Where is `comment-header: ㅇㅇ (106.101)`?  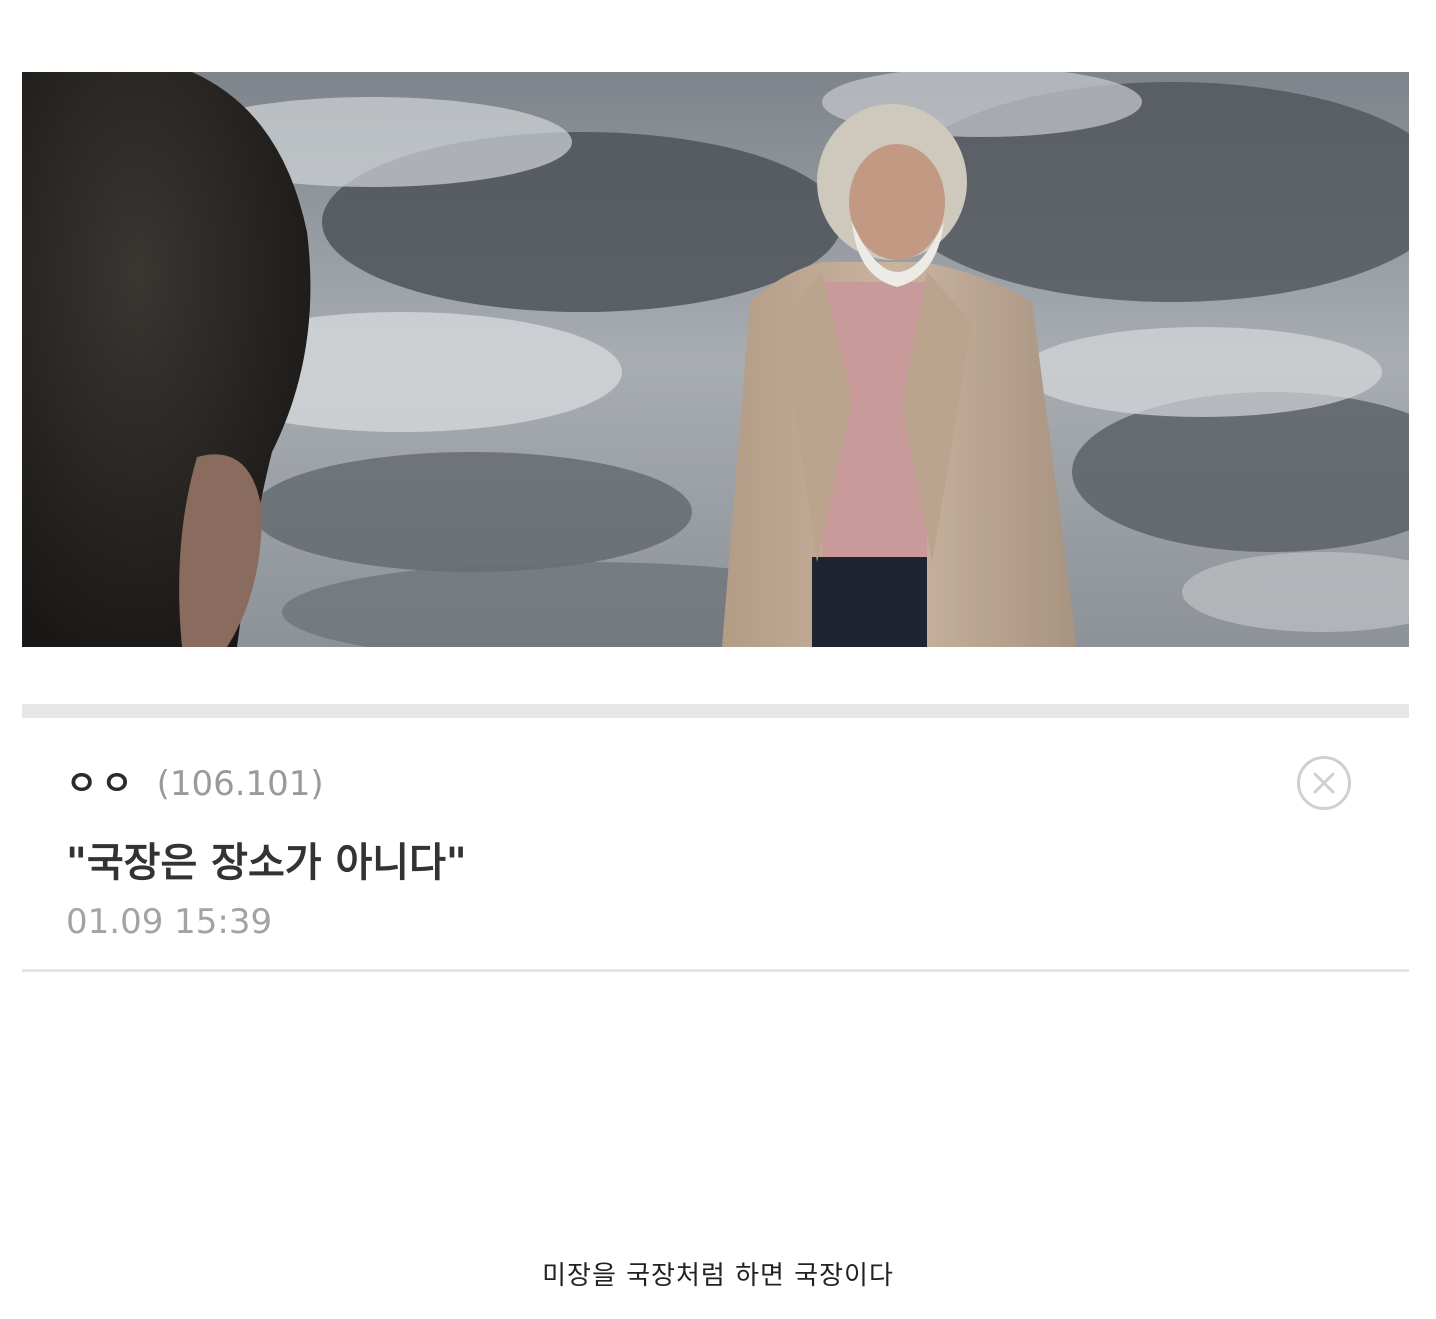
comment-header: ㅇㅇ (106.101) is located at coordinates (195, 780).